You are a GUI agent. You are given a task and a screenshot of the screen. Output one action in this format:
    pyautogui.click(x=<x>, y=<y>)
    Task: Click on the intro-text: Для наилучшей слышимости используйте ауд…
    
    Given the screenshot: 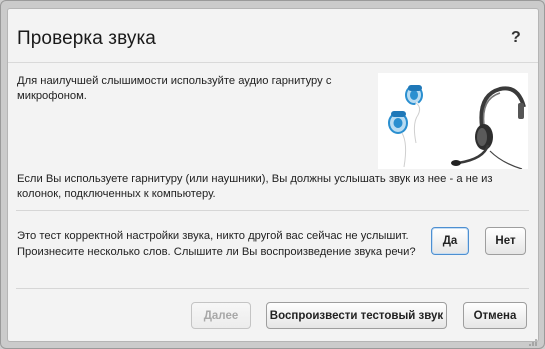 What is the action you would take?
    pyautogui.click(x=174, y=88)
    